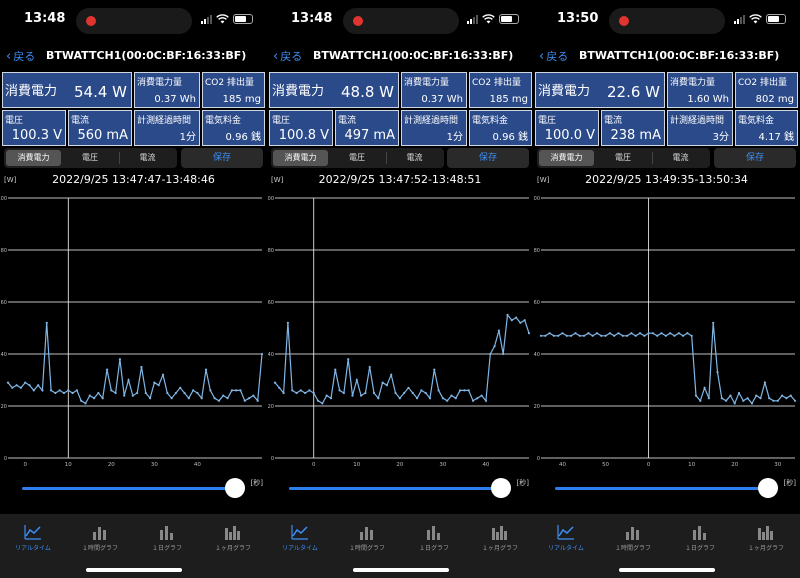  I want to click on recording-dot-icon, so click(91, 21).